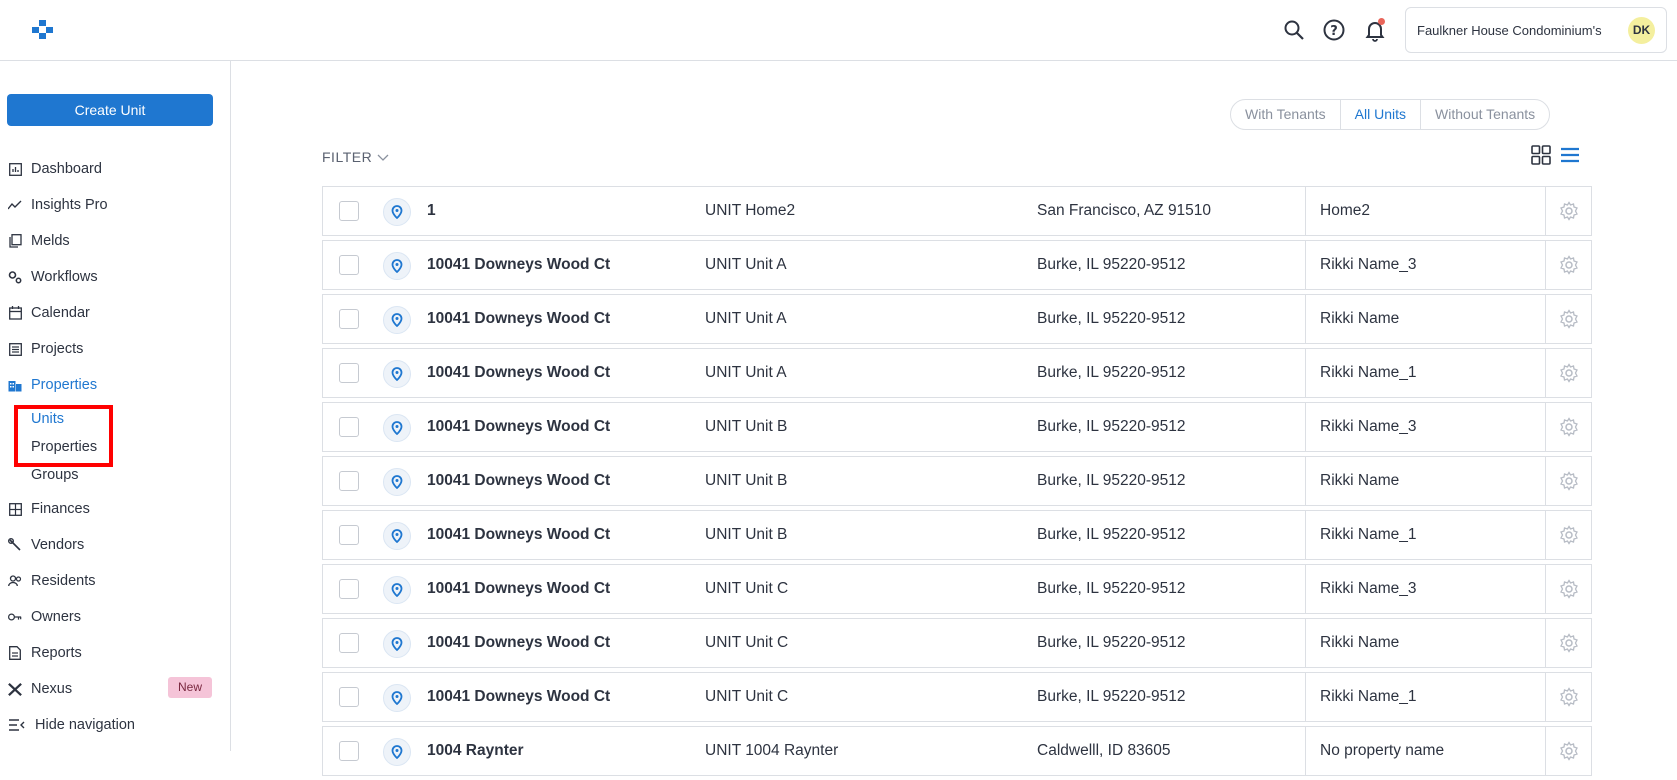 This screenshot has width=1677, height=780. What do you see at coordinates (49, 509) in the screenshot?
I see `sidebar-item-finances: Finances` at bounding box center [49, 509].